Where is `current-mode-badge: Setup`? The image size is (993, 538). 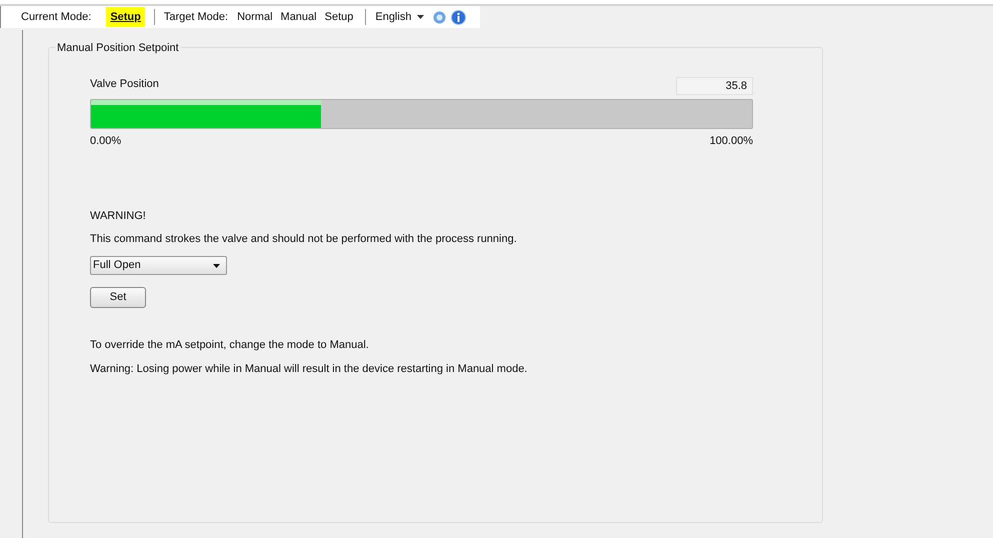 current-mode-badge: Setup is located at coordinates (125, 17).